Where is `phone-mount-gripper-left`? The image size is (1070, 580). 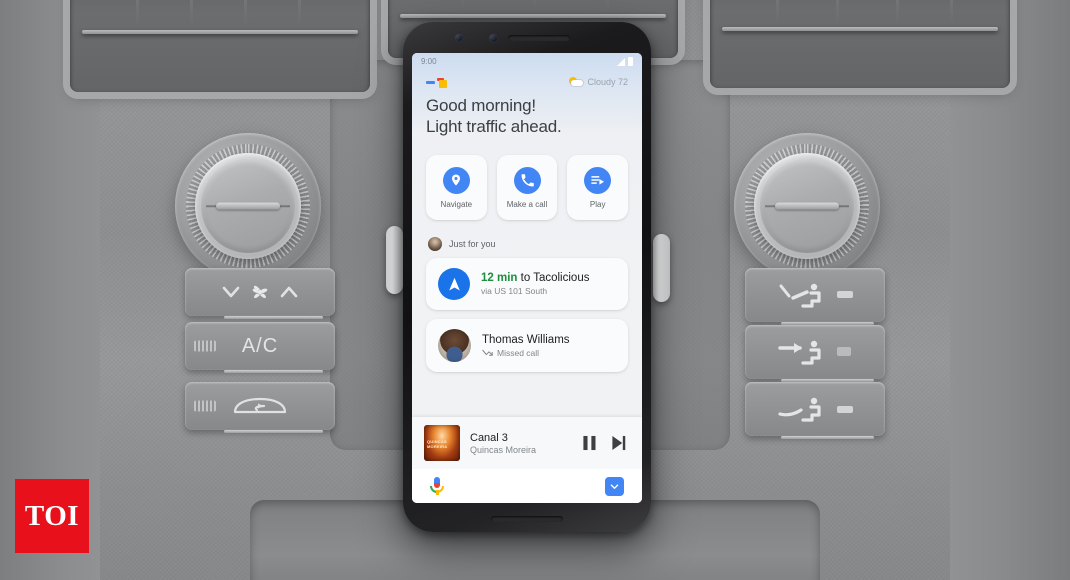 phone-mount-gripper-left is located at coordinates (394, 260).